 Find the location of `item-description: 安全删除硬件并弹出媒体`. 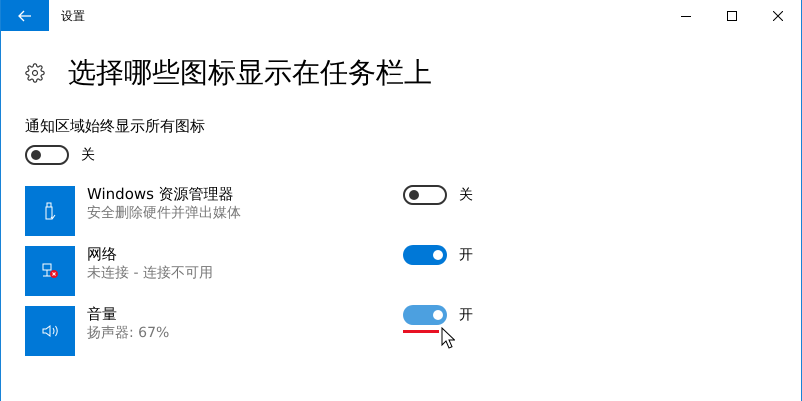

item-description: 安全删除硬件并弹出媒体 is located at coordinates (164, 213).